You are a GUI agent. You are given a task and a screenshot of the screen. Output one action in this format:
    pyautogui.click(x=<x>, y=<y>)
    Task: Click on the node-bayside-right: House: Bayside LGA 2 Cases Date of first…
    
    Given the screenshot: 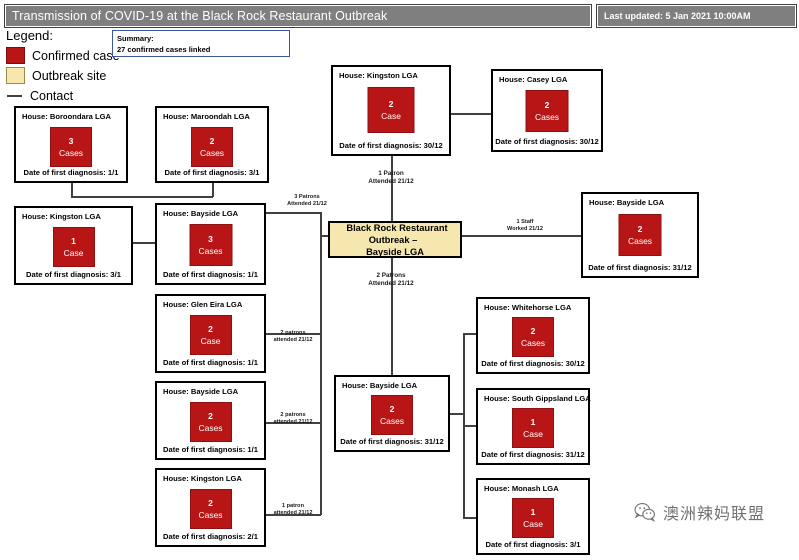 What is the action you would take?
    pyautogui.click(x=640, y=235)
    